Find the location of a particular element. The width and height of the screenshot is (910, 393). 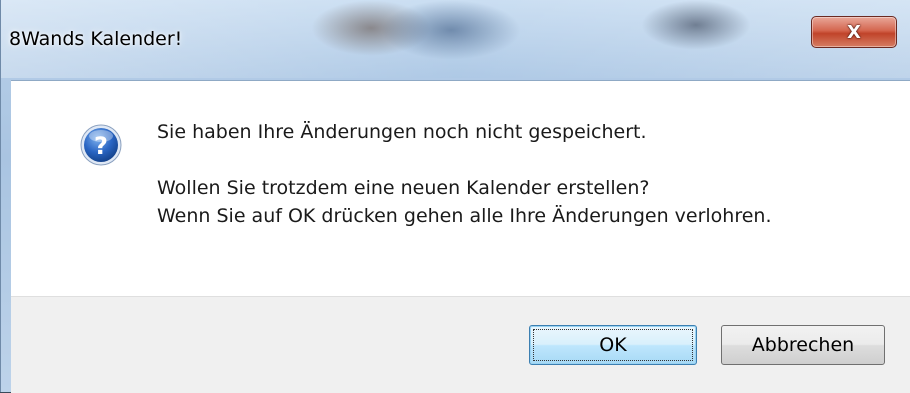

question-icon: ? is located at coordinates (101, 145).